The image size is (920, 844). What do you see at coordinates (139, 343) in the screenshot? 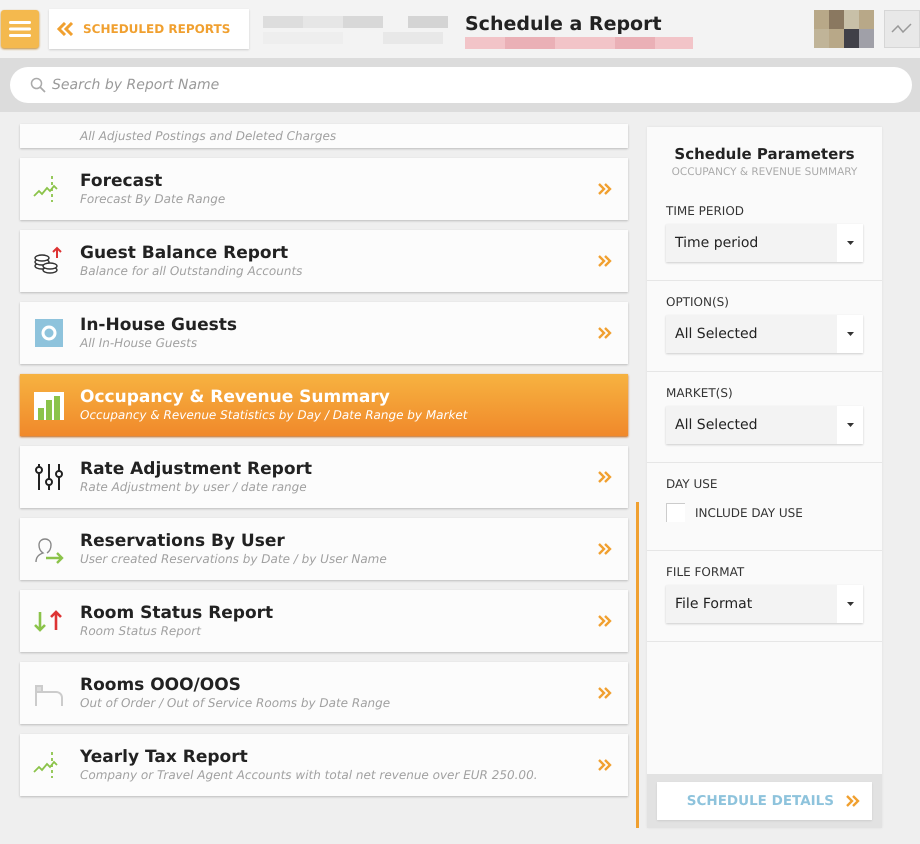
I see `report-description: All In-House Guests` at bounding box center [139, 343].